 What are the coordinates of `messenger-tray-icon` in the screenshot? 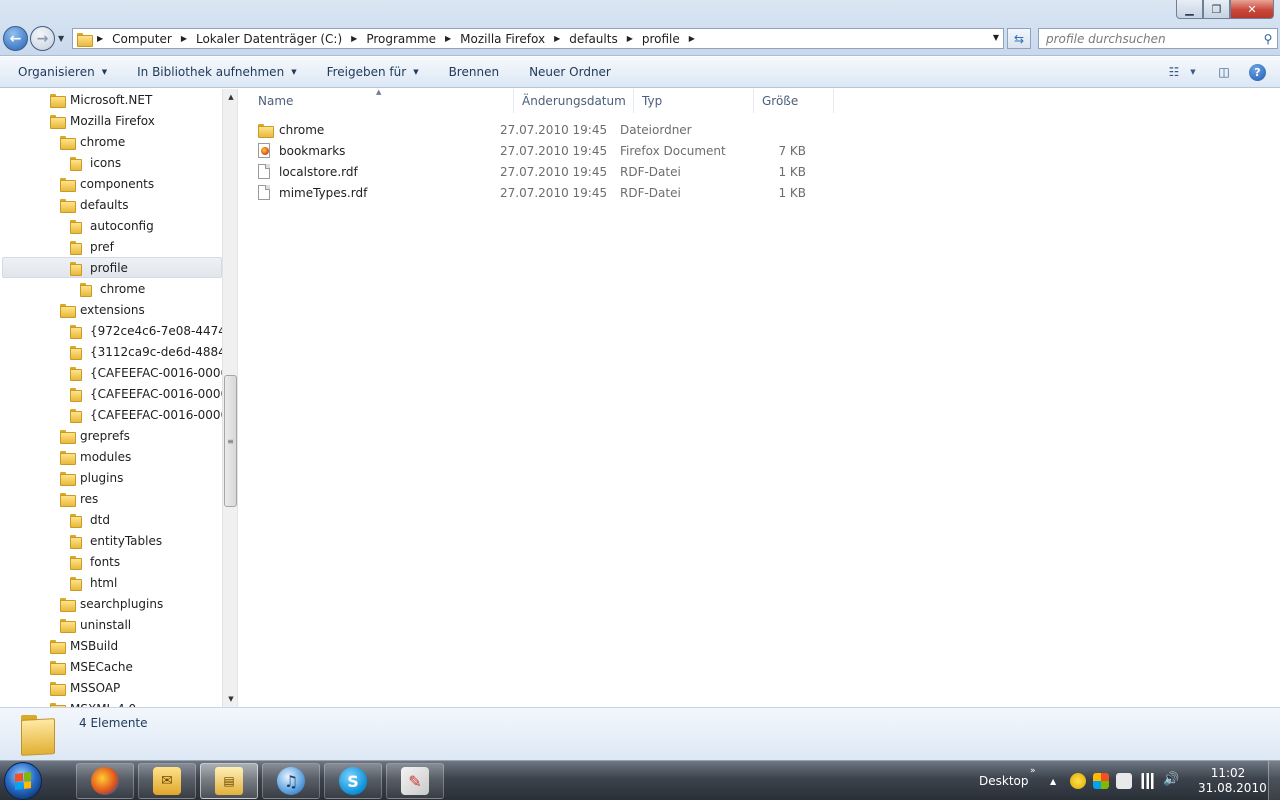 It's located at (1078, 781).